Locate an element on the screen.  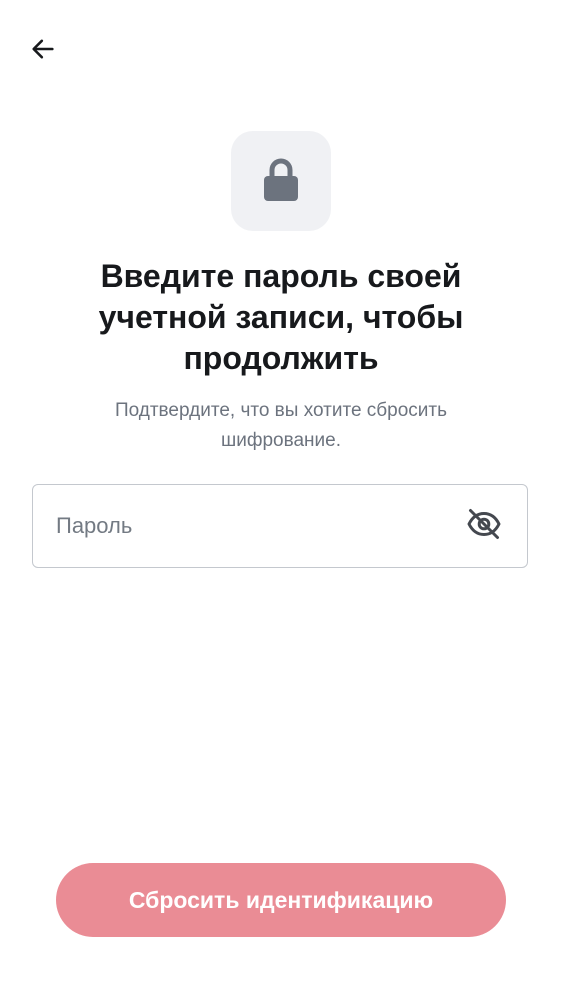
arrow-left-icon is located at coordinates (43, 51).